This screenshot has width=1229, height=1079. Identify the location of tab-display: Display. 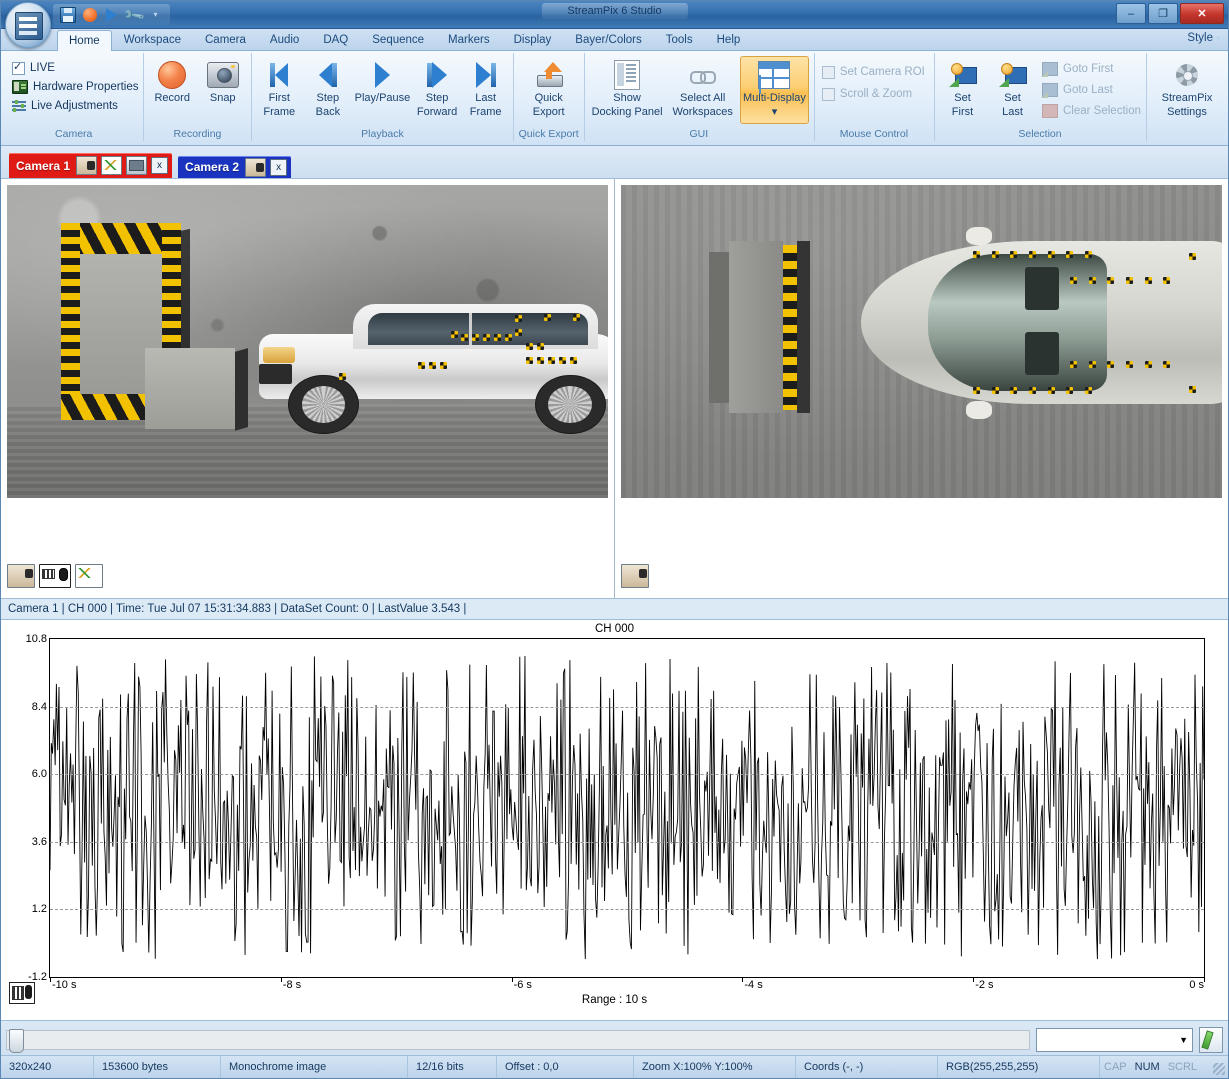
(533, 39).